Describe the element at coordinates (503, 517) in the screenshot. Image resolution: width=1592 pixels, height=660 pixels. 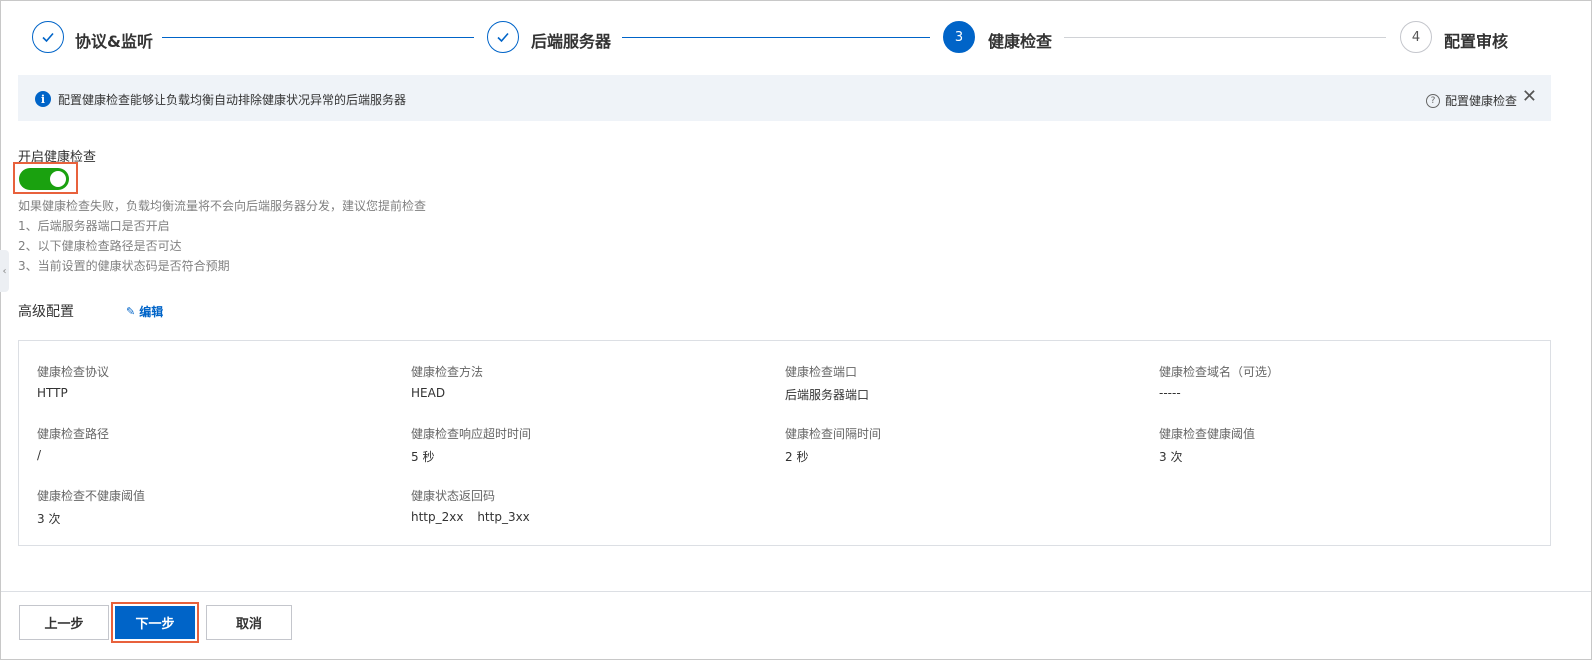
I see `status-code: http_3xx` at that location.